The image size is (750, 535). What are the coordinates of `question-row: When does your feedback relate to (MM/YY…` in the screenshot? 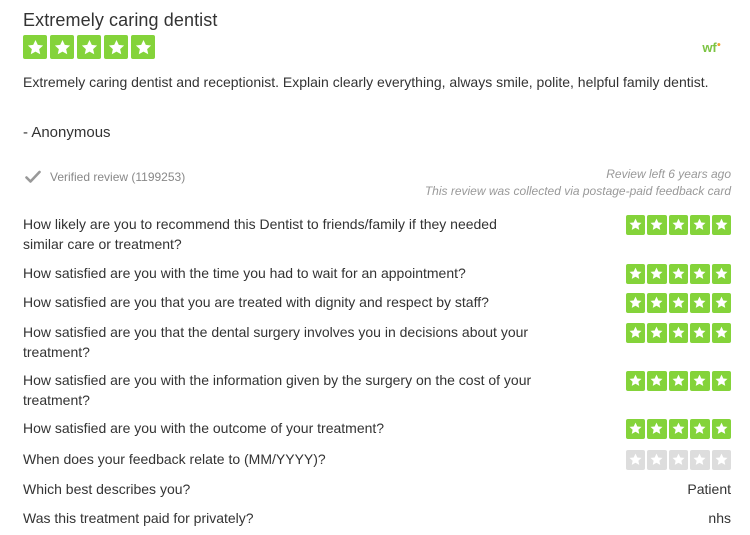 It's located at (377, 459).